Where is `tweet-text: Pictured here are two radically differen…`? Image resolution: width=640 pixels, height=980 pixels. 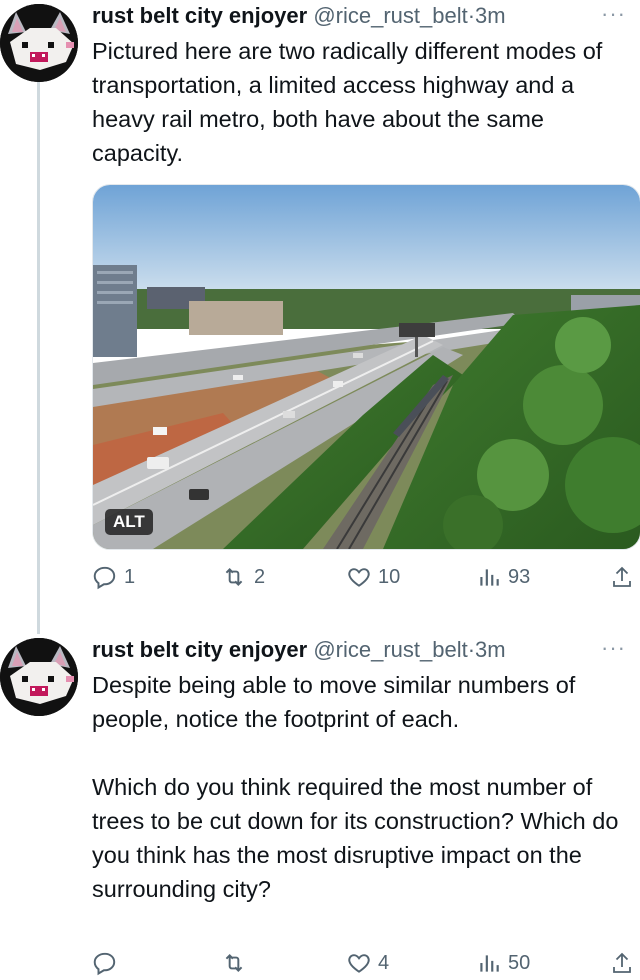
tweet-text: Pictured here are two radically differen… is located at coordinates (350, 102).